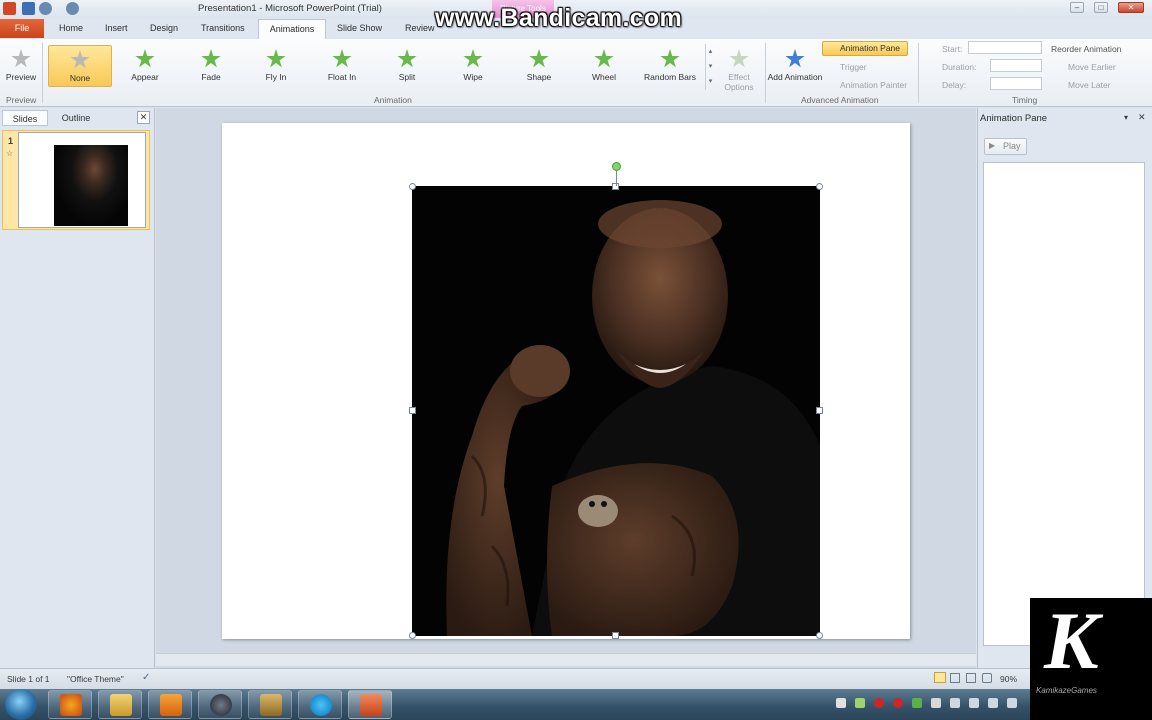 Image resolution: width=1152 pixels, height=720 pixels. What do you see at coordinates (971, 678) in the screenshot?
I see `reading-view-icon` at bounding box center [971, 678].